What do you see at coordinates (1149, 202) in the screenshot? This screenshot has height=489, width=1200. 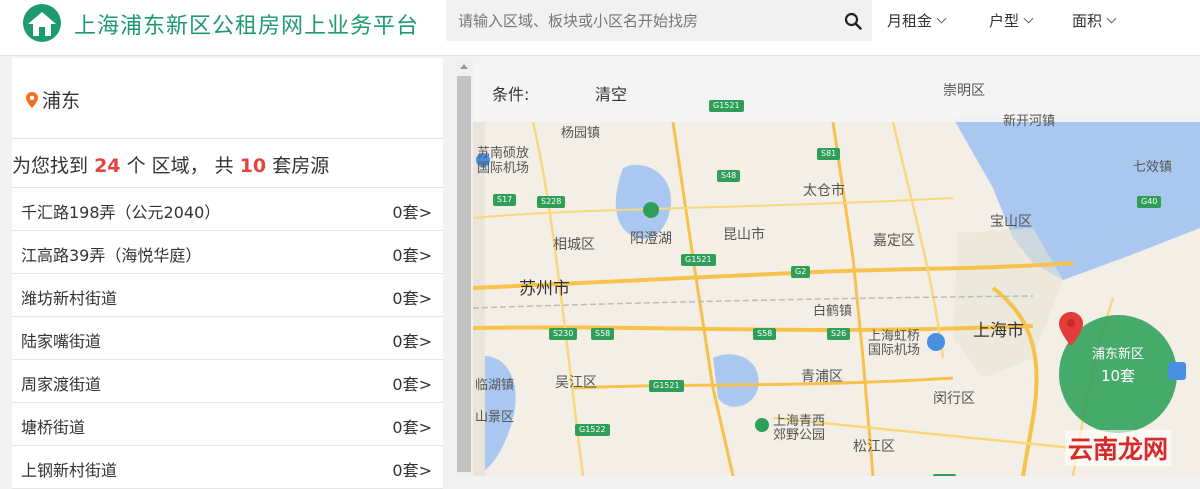 I see `highway-shield: G40` at bounding box center [1149, 202].